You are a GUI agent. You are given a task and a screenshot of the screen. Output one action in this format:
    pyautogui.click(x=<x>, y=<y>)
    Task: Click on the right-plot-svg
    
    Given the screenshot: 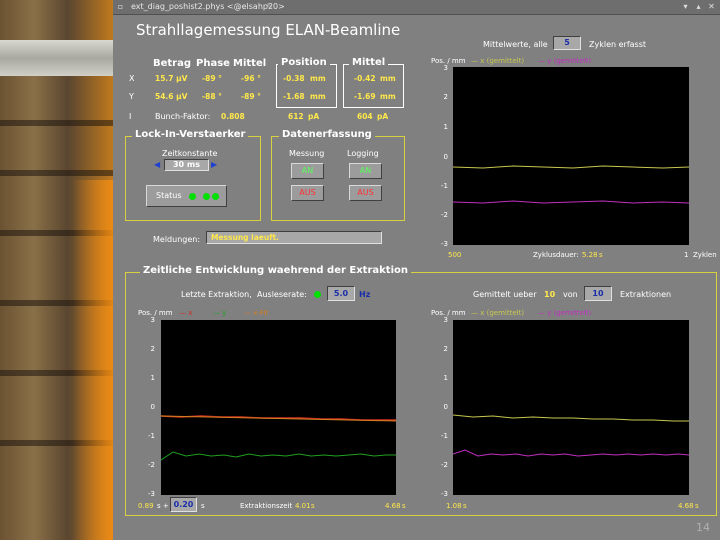 What is the action you would take?
    pyautogui.click(x=571, y=435)
    